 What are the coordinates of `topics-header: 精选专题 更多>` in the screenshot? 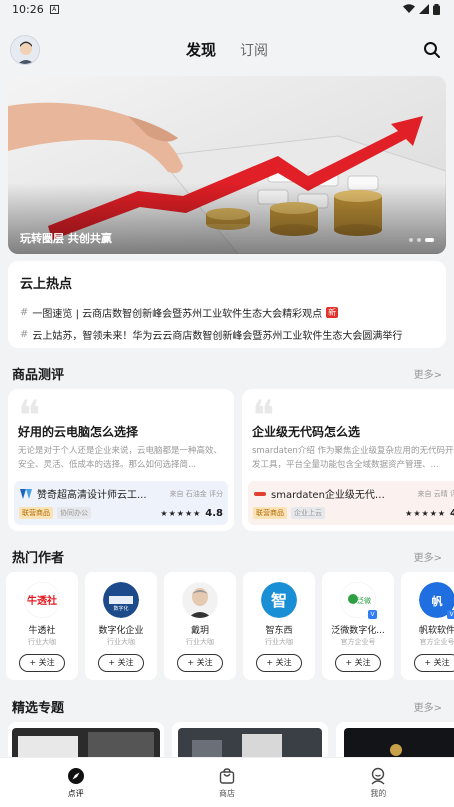 It's located at (227, 706).